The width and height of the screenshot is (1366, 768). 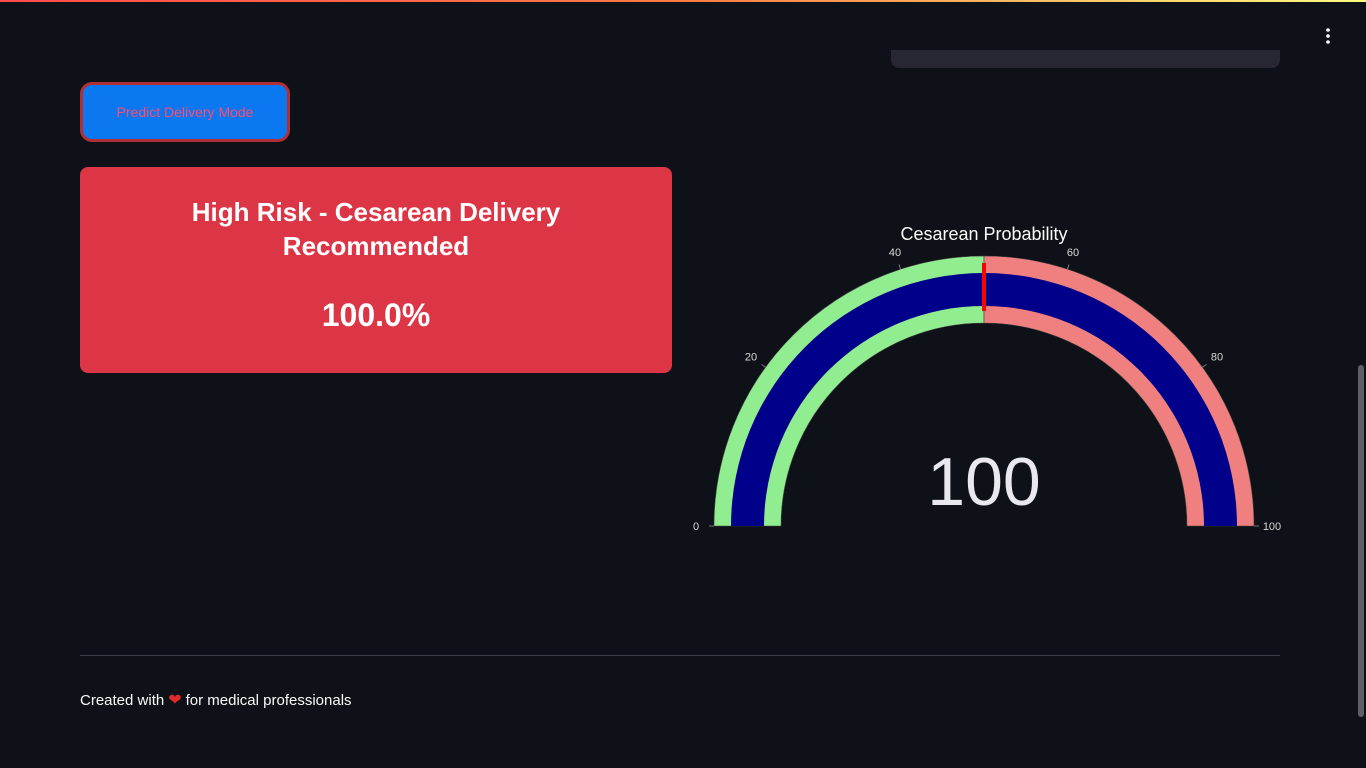 What do you see at coordinates (1217, 358) in the screenshot?
I see `gauge-tick-label-4: 80` at bounding box center [1217, 358].